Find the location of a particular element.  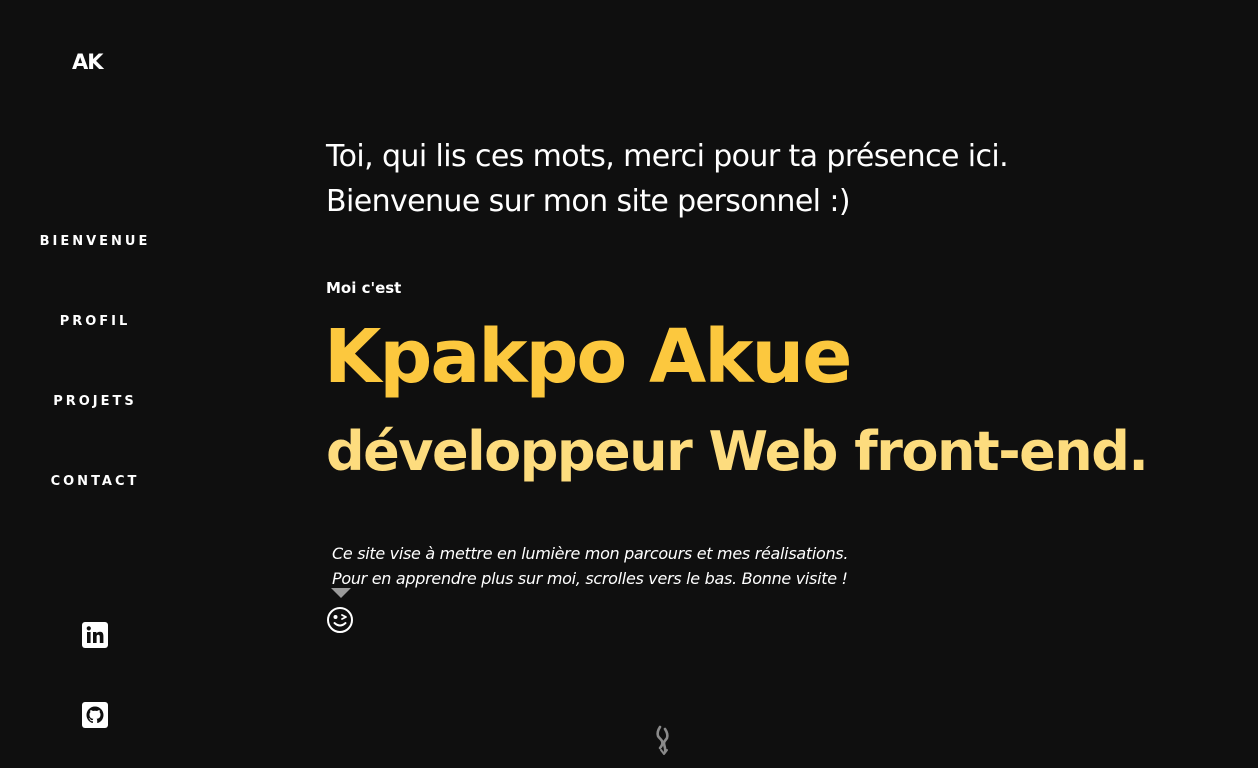

github-icon is located at coordinates (95, 715).